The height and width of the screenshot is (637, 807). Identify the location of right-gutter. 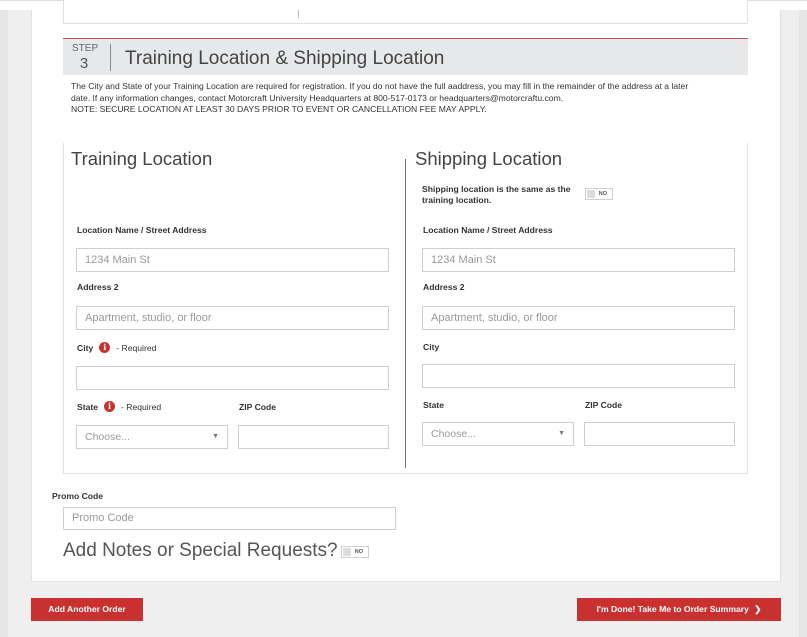
(803, 323).